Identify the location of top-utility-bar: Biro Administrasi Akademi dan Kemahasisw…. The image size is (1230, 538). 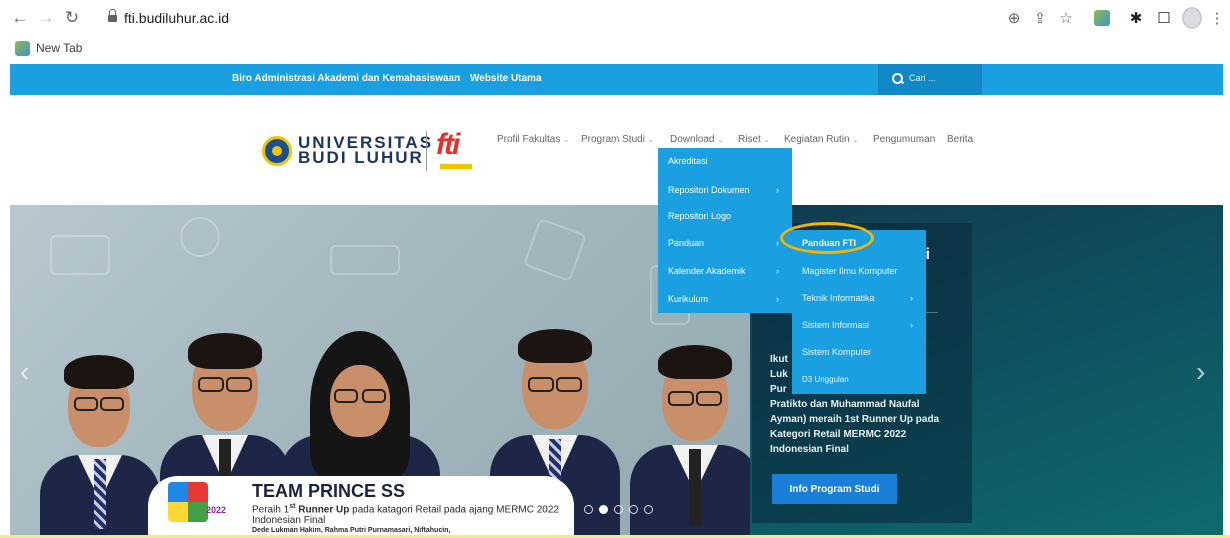
(616, 79).